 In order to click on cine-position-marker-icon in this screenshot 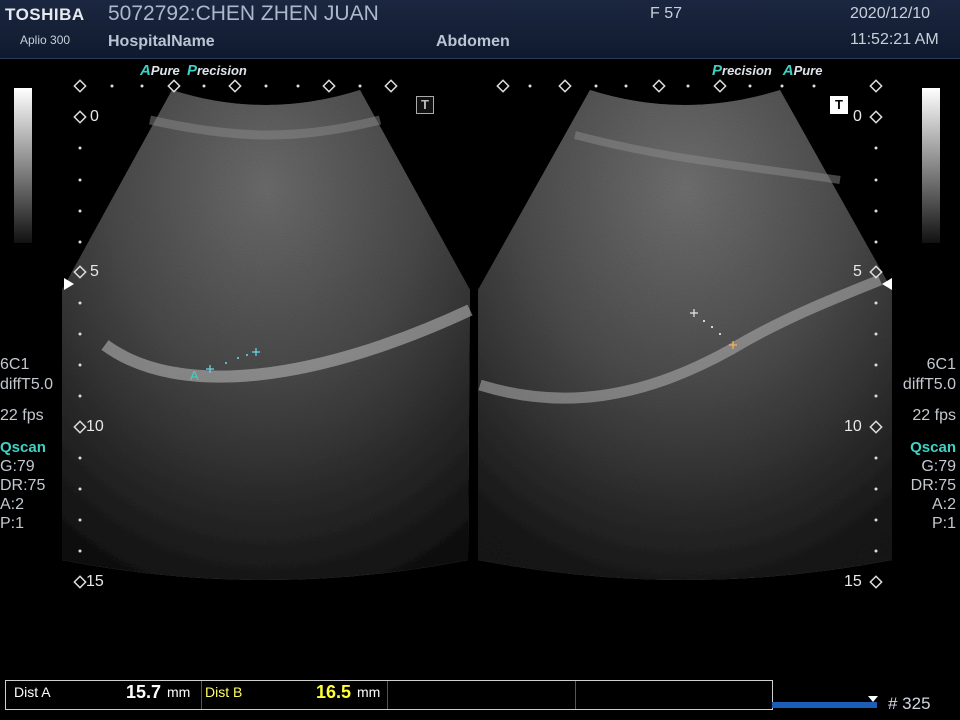, I will do `click(873, 699)`.